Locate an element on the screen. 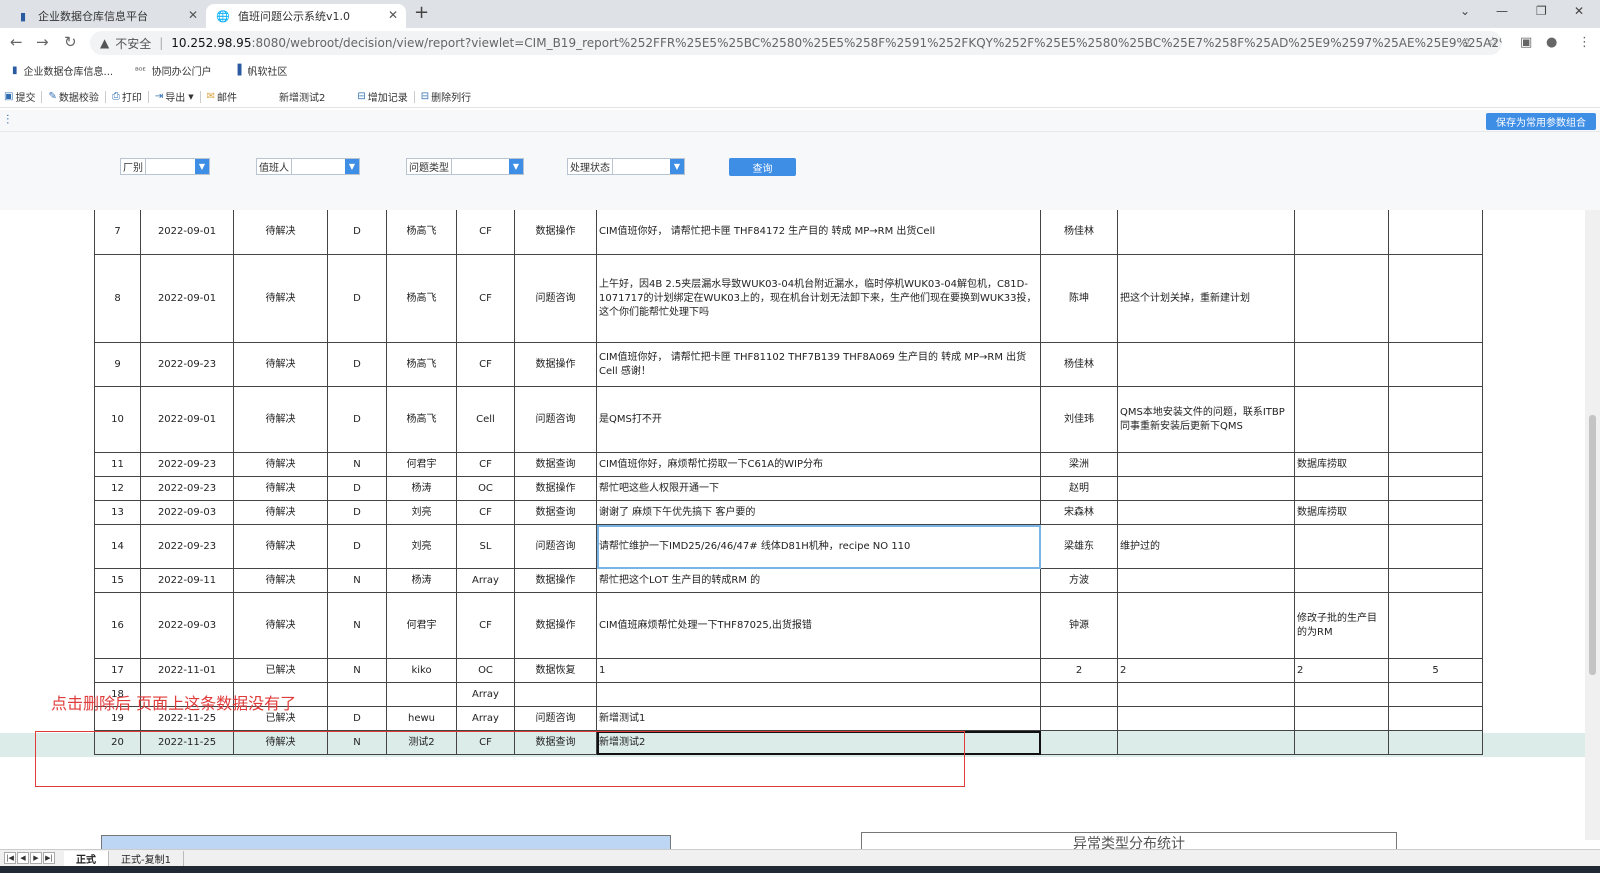 The width and height of the screenshot is (1600, 873). forward-icon: → is located at coordinates (42, 42).